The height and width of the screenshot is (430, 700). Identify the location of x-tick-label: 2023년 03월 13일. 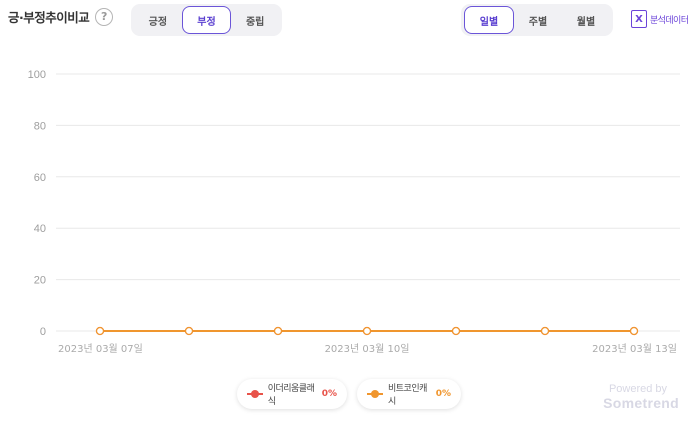
(634, 349).